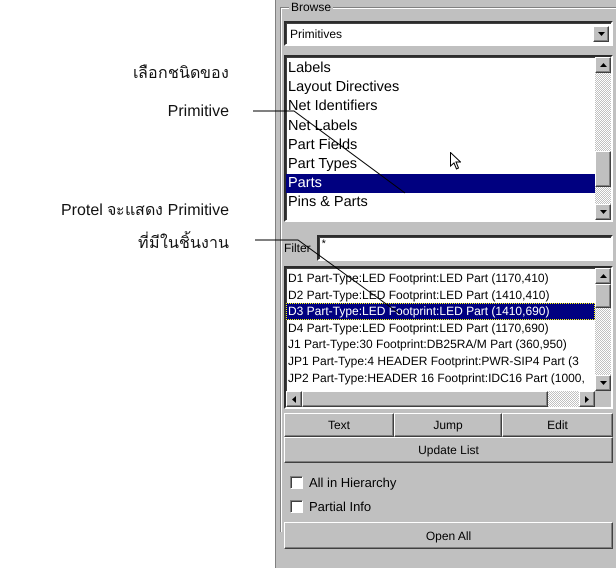 Image resolution: width=616 pixels, height=571 pixels. I want to click on action-button: Text, so click(339, 425).